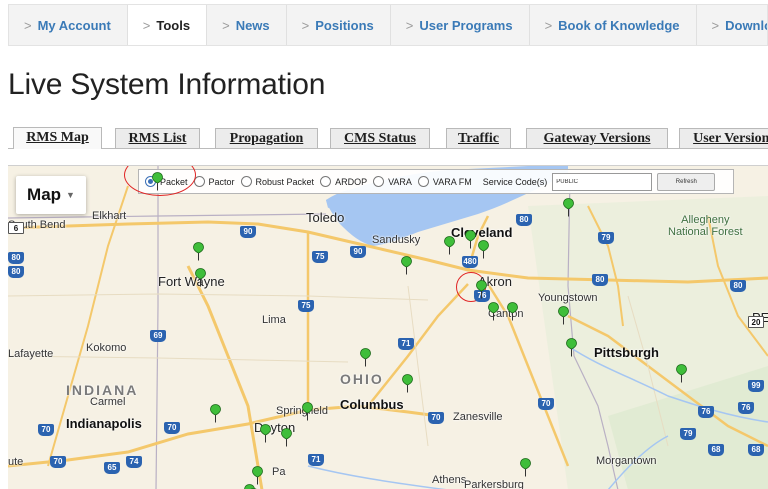  I want to click on radio-vara-fm: VARA FM, so click(444, 181).